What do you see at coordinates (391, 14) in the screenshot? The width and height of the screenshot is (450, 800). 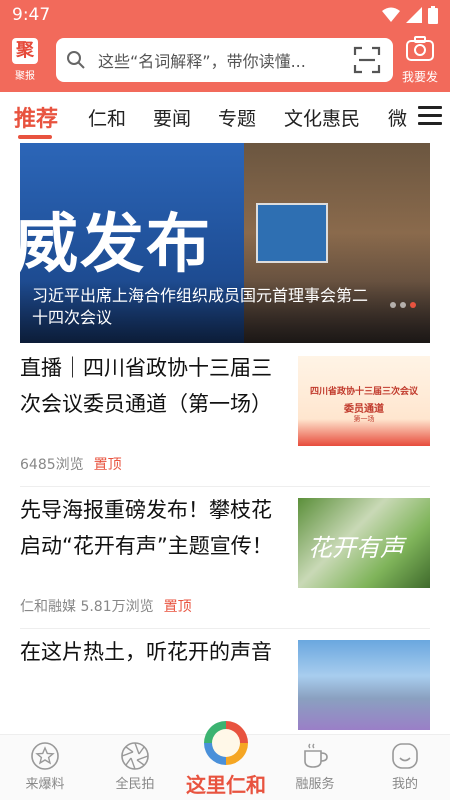 I see `wifi-icon` at bounding box center [391, 14].